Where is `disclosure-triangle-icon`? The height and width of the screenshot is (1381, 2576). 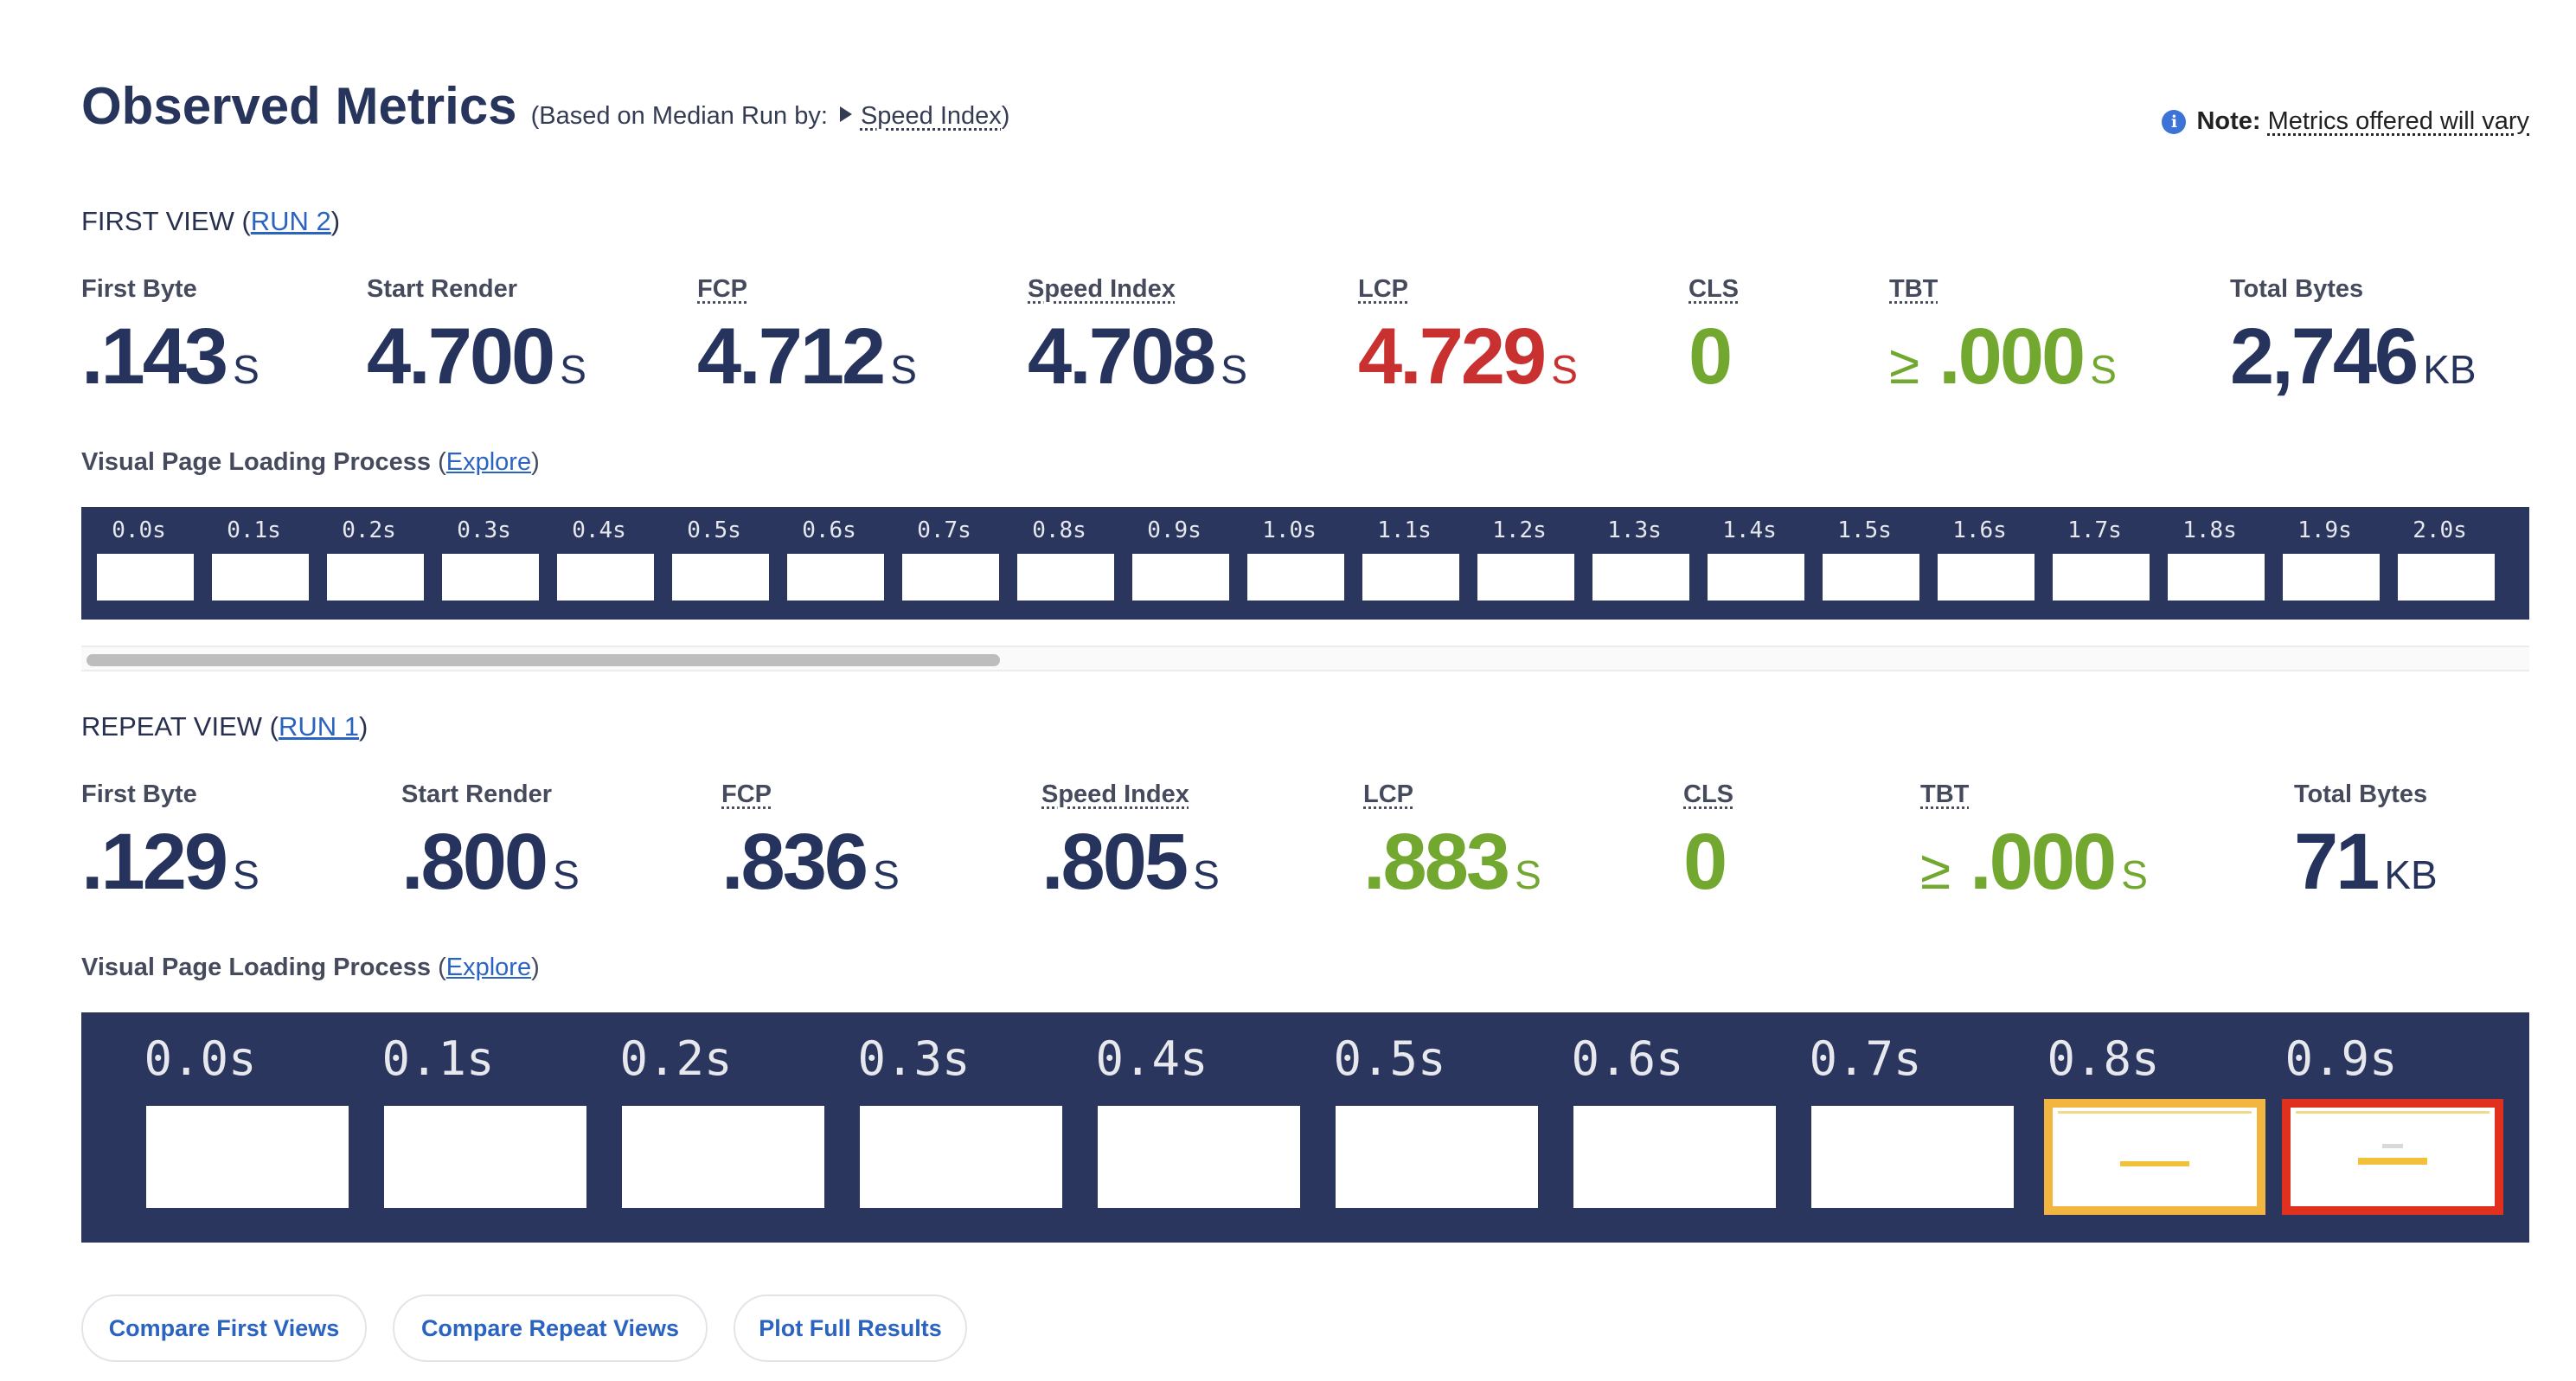 disclosure-triangle-icon is located at coordinates (845, 114).